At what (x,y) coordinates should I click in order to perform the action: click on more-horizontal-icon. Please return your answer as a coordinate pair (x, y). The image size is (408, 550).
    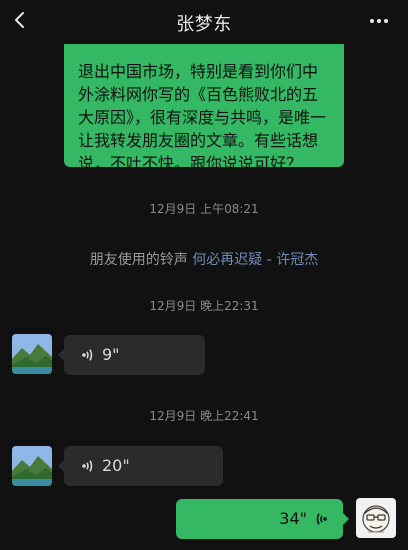
    Looking at the image, I should click on (379, 21).